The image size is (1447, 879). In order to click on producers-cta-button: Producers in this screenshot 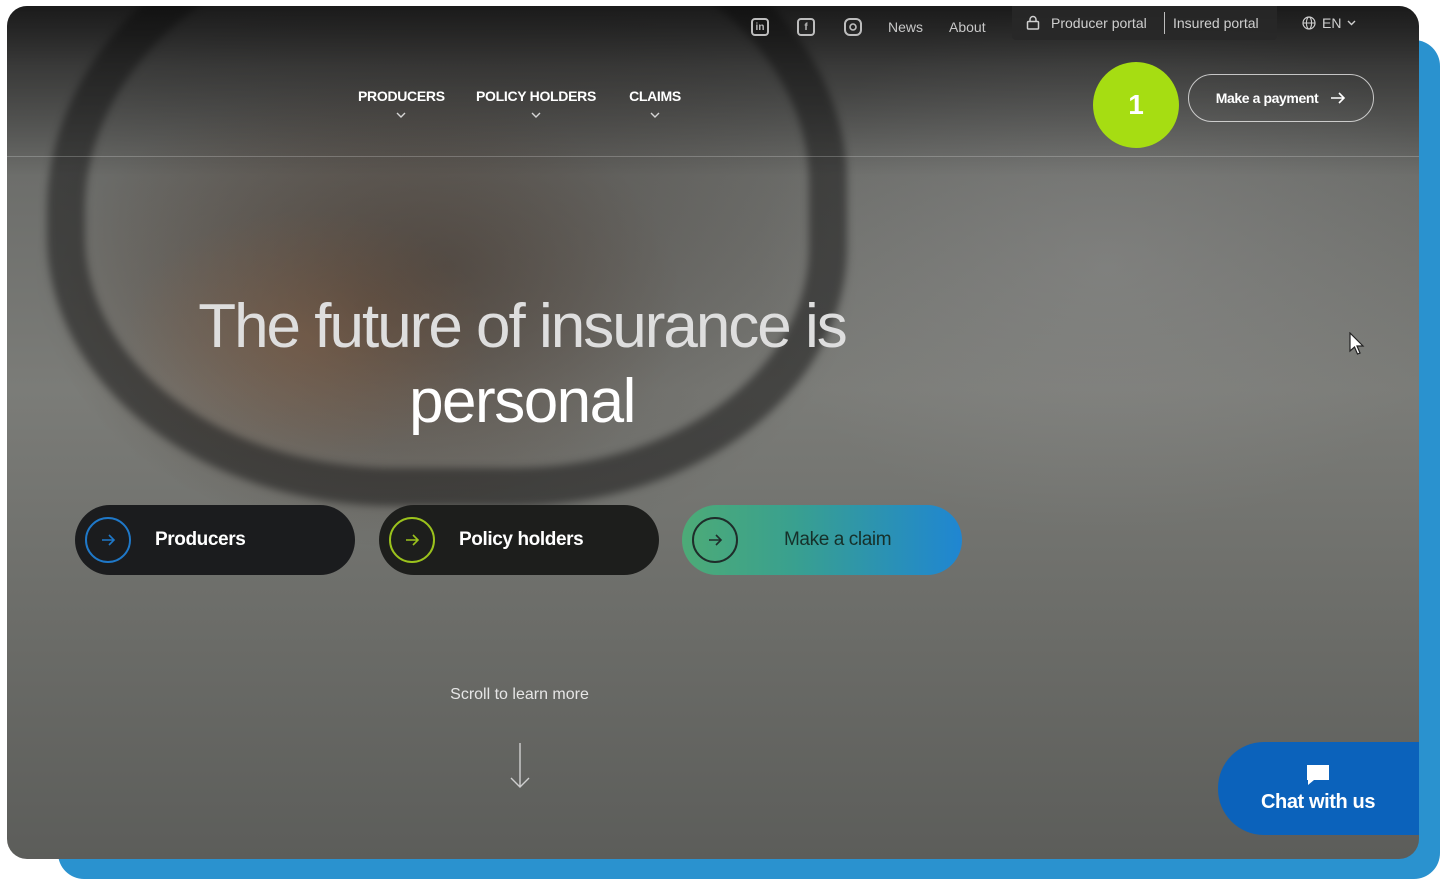, I will do `click(215, 540)`.